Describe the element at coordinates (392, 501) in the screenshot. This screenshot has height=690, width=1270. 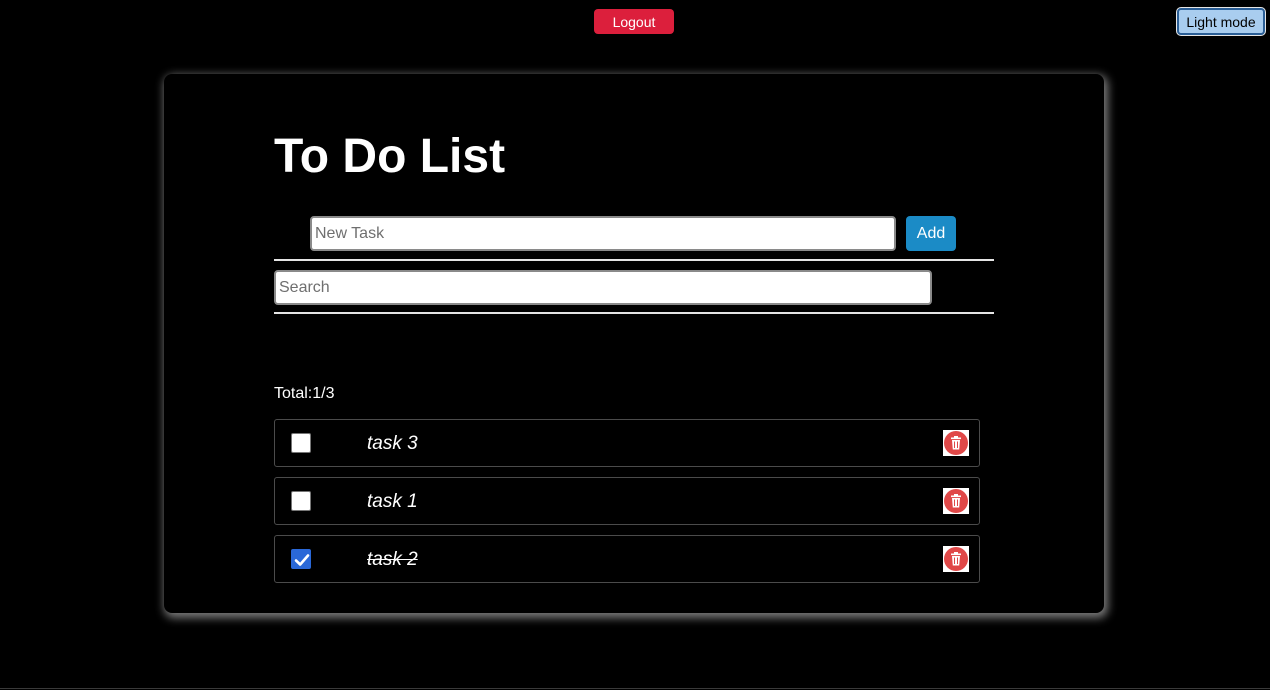
I see `task-label: task 1` at that location.